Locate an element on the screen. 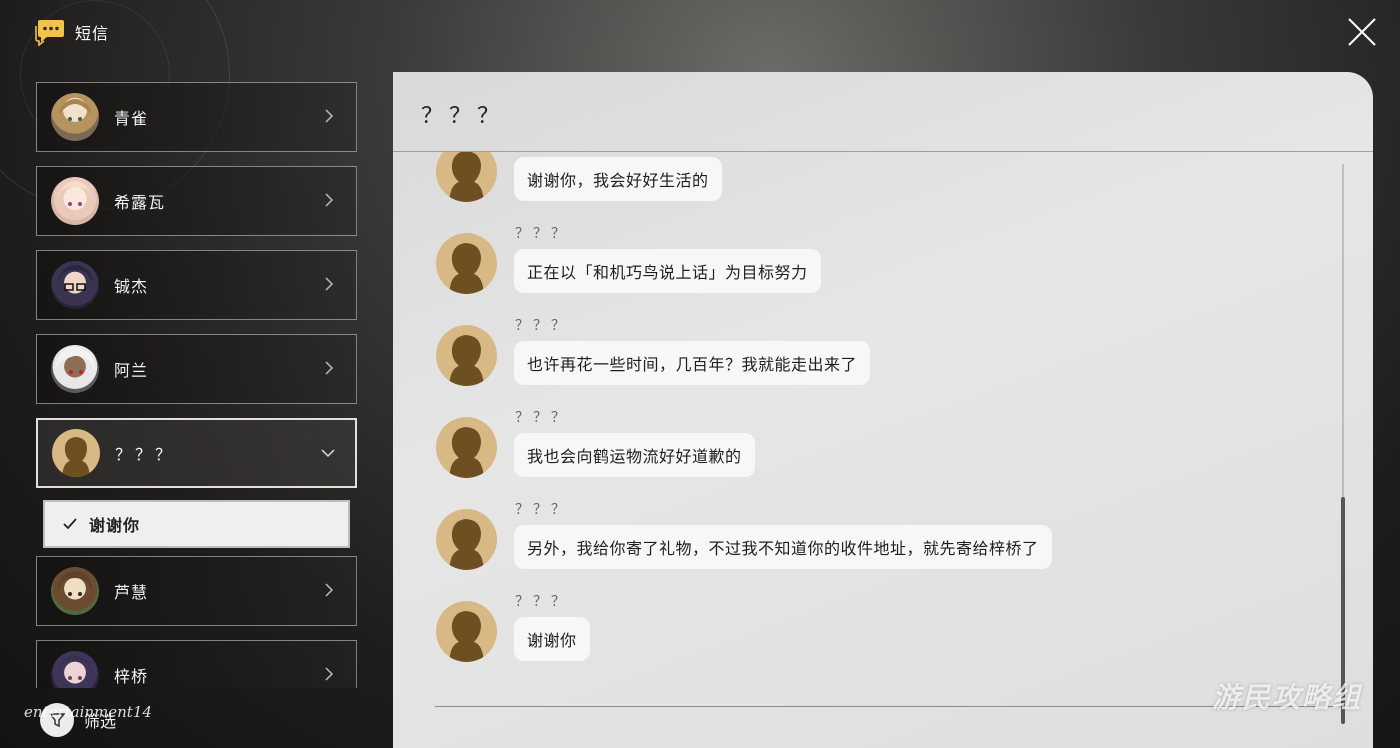 This screenshot has height=748, width=1400. chevron-down-icon is located at coordinates (328, 453).